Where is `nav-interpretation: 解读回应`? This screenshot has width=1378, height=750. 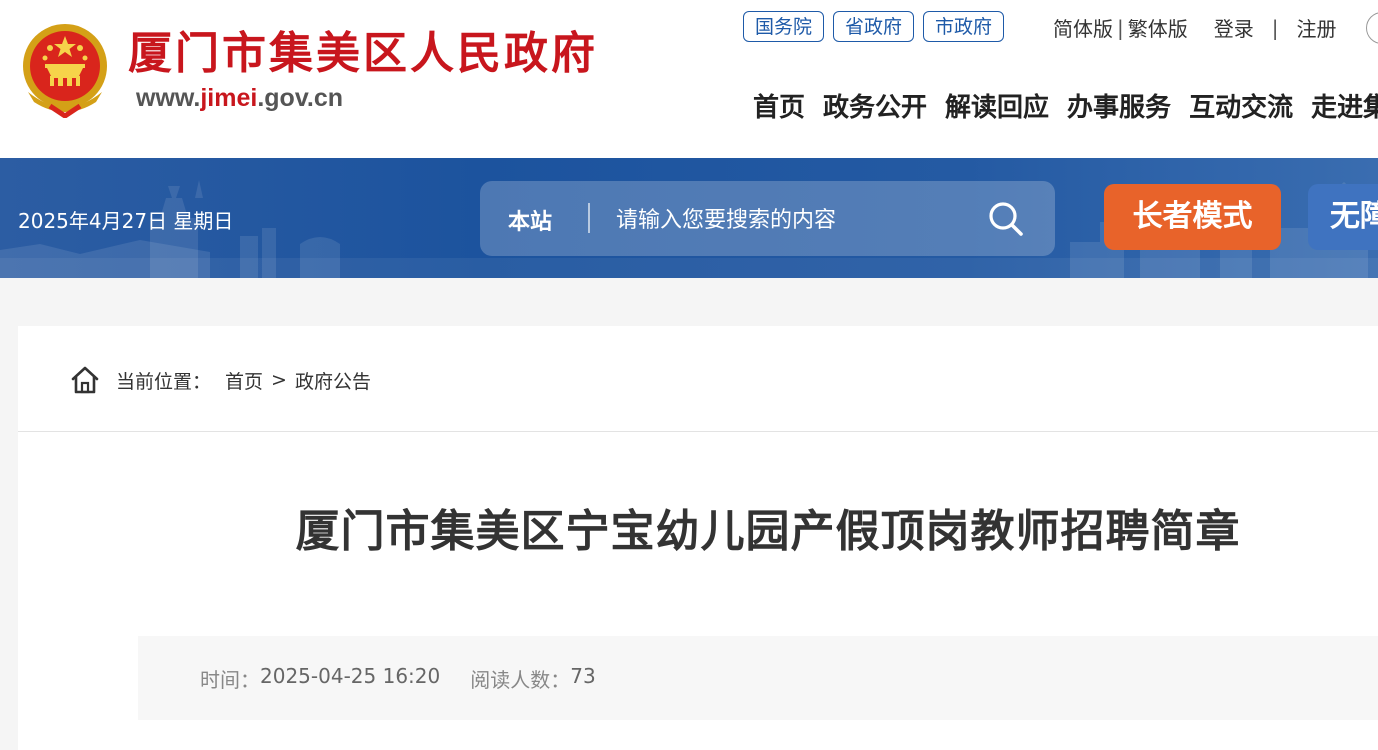
nav-interpretation: 解读回应 is located at coordinates (997, 108).